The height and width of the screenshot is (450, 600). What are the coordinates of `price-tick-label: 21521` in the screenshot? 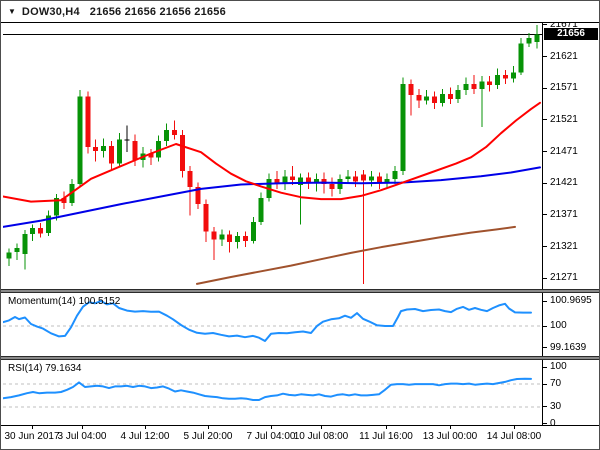 It's located at (564, 119).